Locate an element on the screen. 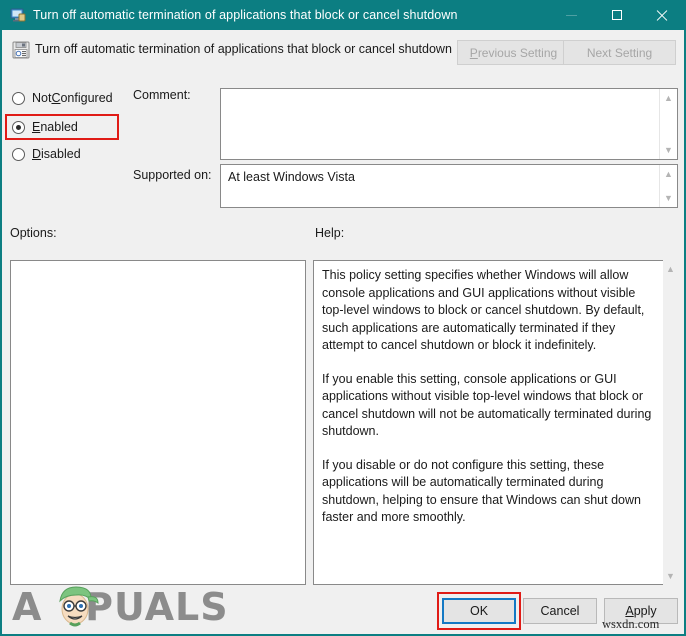 This screenshot has height=636, width=686. policy-setting-icon is located at coordinates (21, 50).